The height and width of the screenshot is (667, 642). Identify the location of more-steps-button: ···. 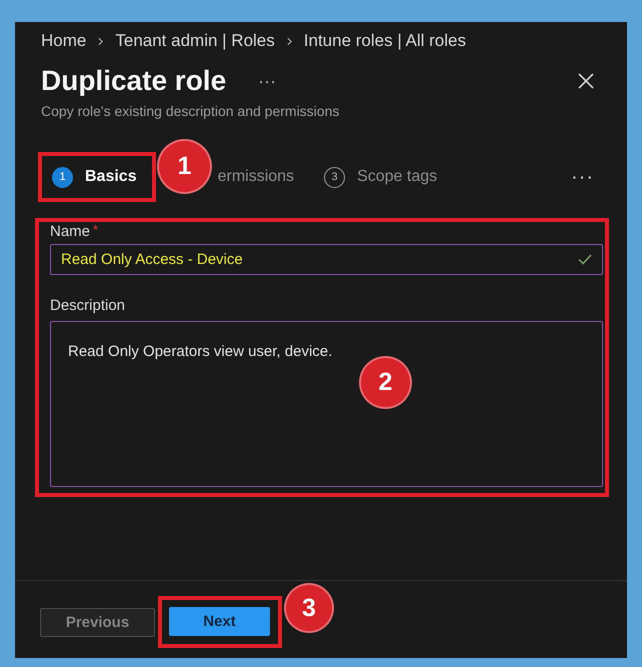
(582, 177).